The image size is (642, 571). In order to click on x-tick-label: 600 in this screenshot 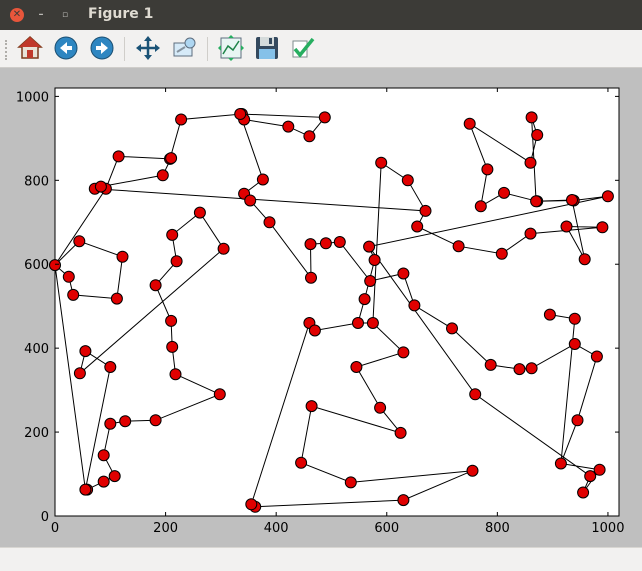, I will do `click(386, 528)`.